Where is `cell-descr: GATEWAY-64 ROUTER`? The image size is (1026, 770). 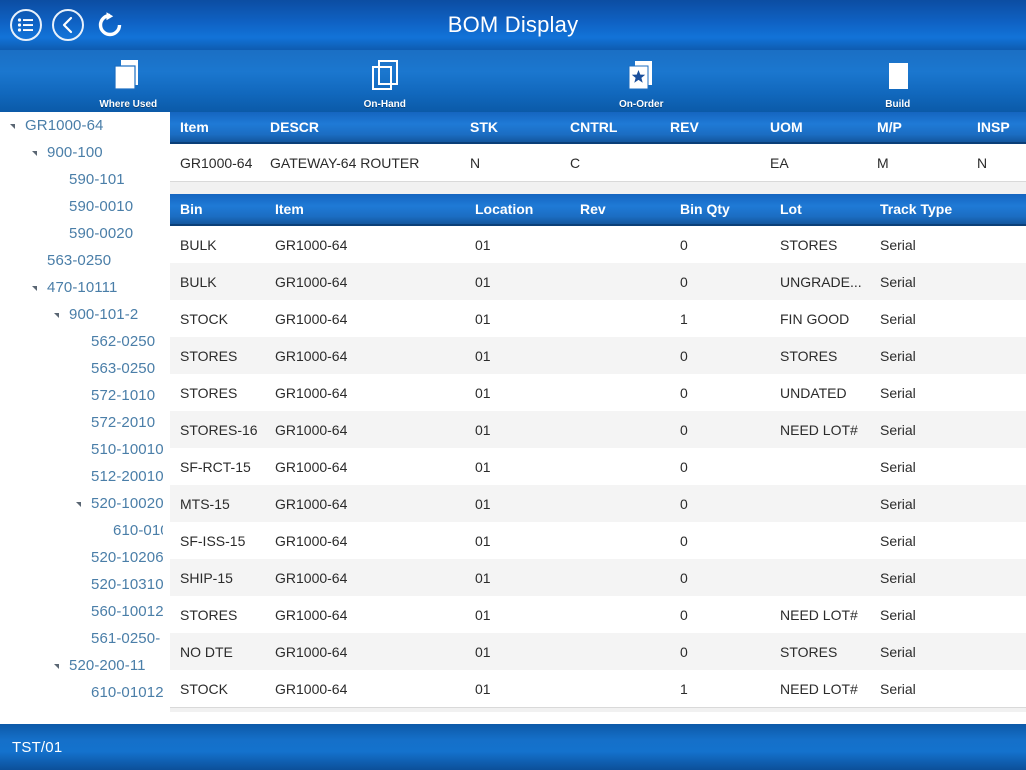
cell-descr: GATEWAY-64 ROUTER is located at coordinates (345, 162).